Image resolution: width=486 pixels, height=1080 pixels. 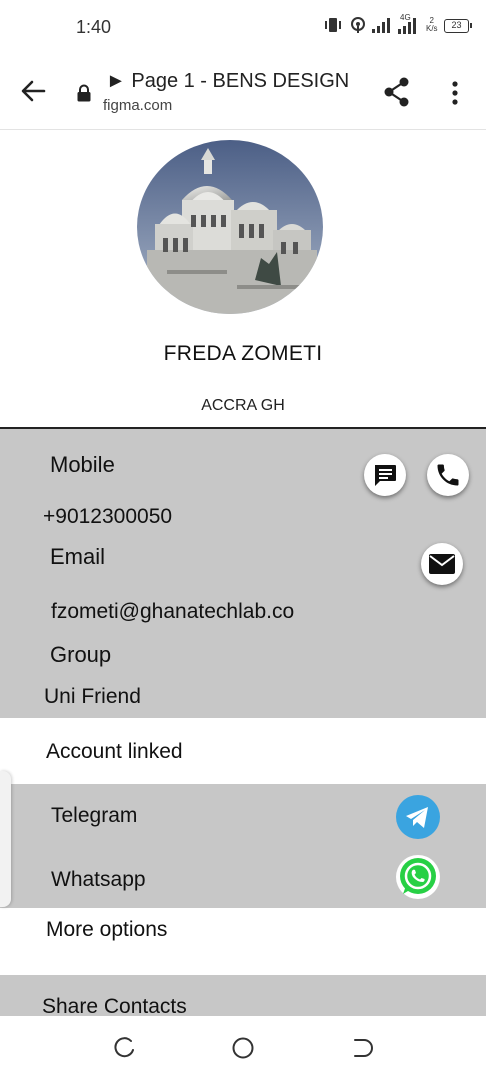 I want to click on drawer-handle, so click(x=5, y=839).